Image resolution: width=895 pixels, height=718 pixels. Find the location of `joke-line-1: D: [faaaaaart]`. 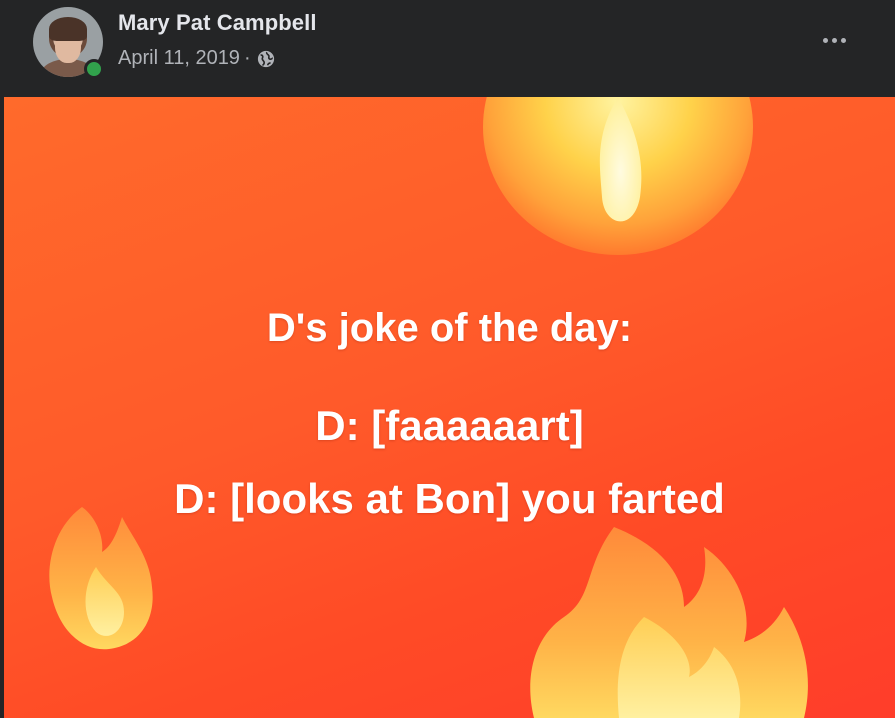

joke-line-1: D: [faaaaaart] is located at coordinates (449, 425).